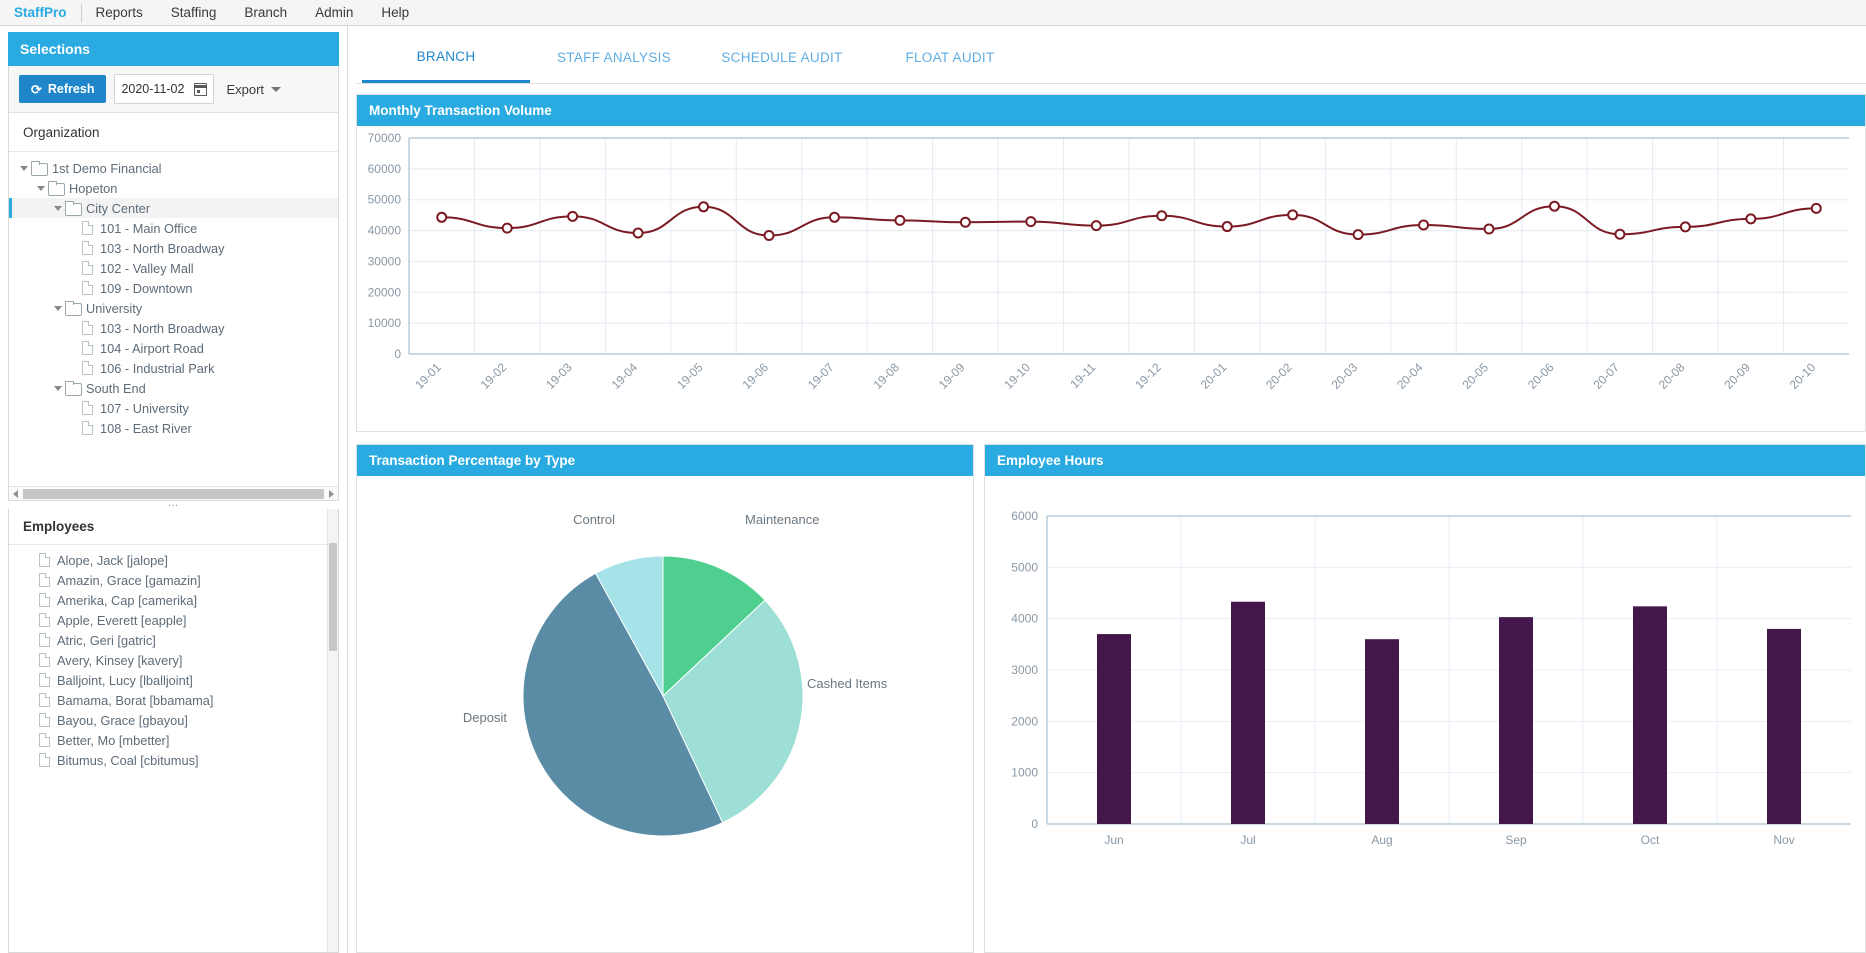 The width and height of the screenshot is (1866, 953). Describe the element at coordinates (665, 676) in the screenshot. I see `pie-chart: Maintenance Cashed Items Deposit Control` at that location.